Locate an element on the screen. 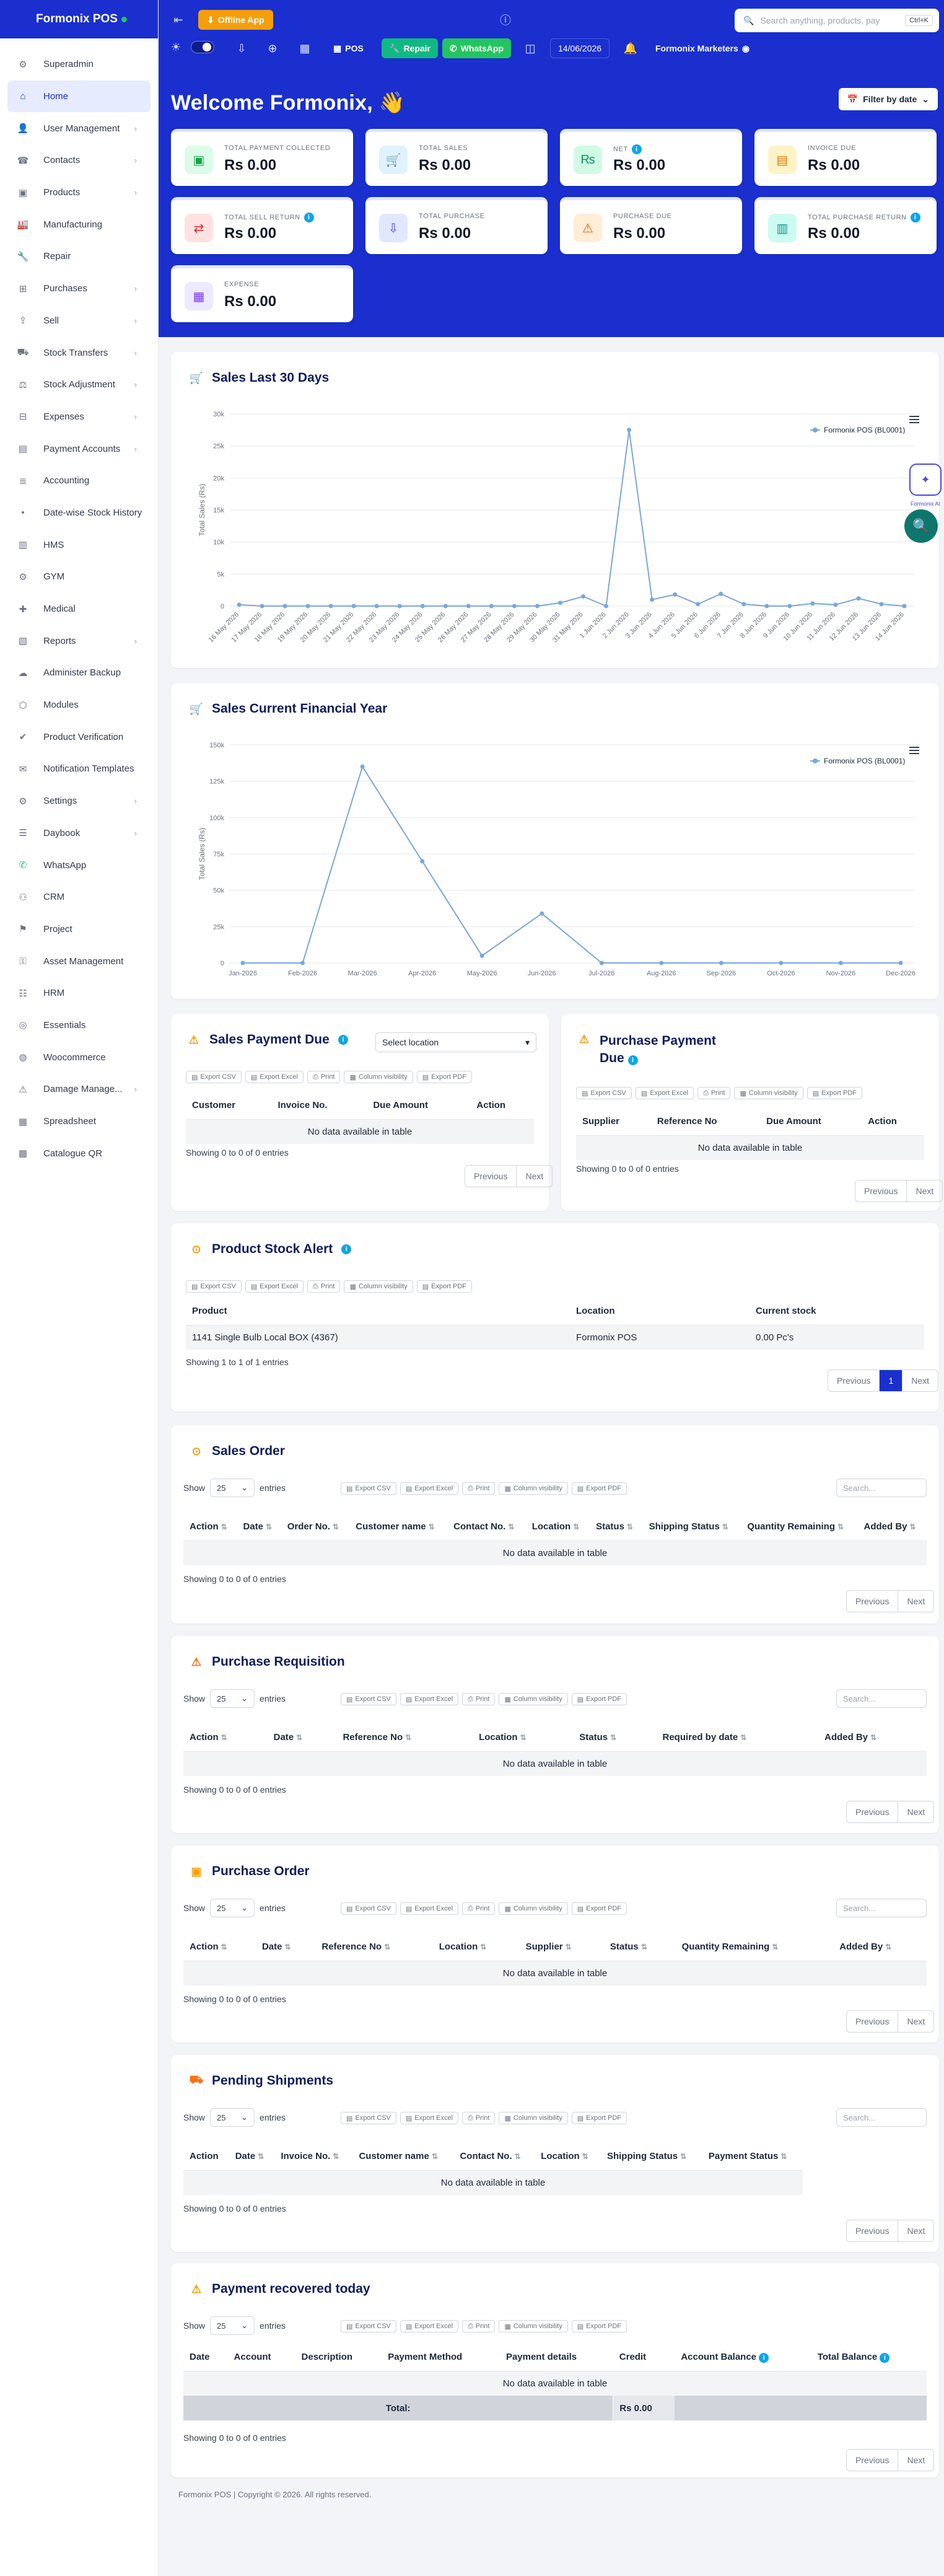  sidebar-item-contacts: ☎ Contacts › is located at coordinates (79, 161).